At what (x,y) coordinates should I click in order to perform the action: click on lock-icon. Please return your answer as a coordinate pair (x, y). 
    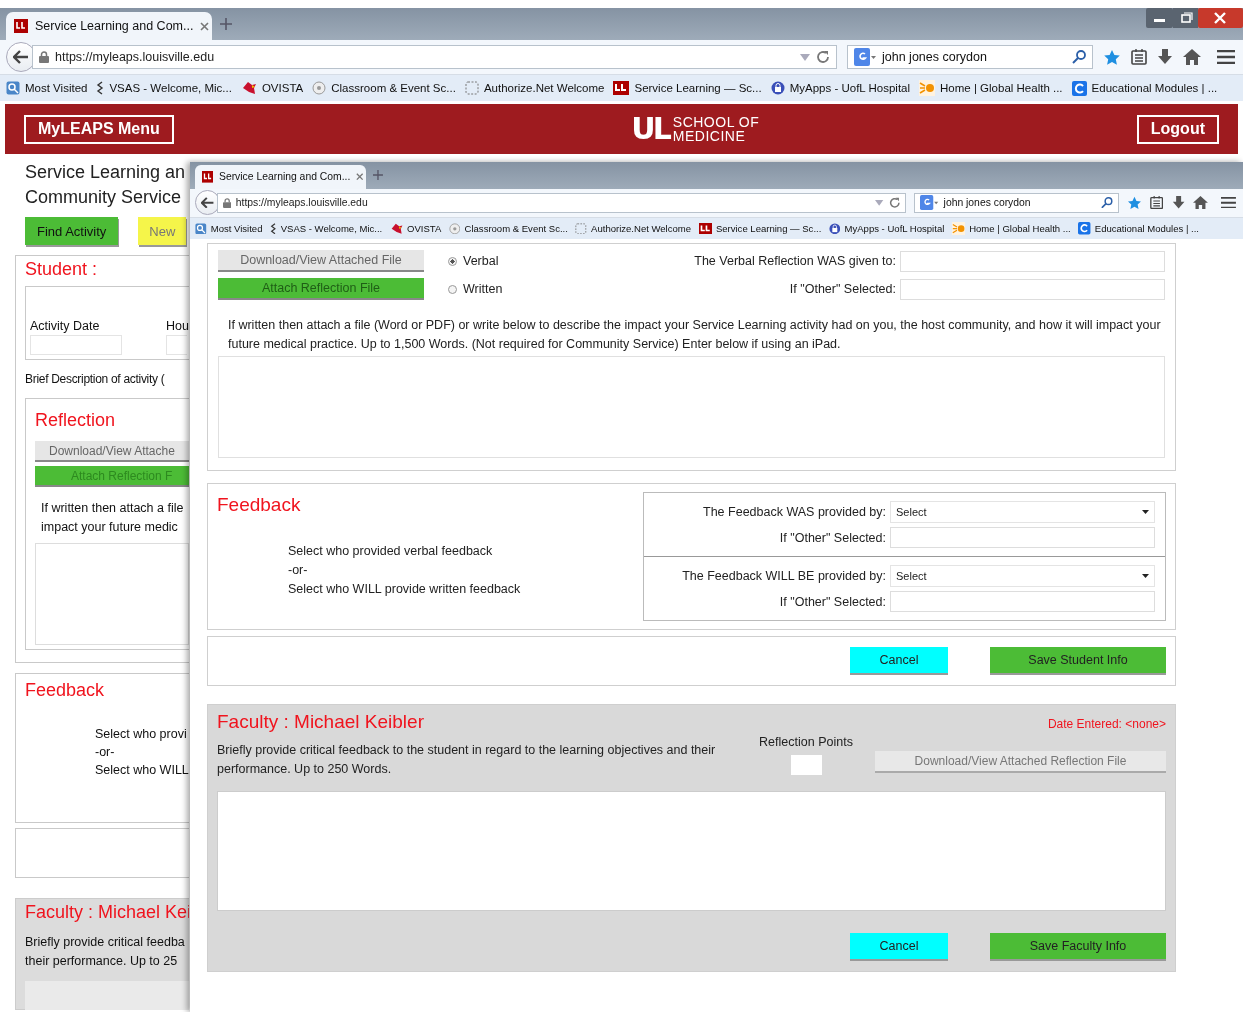
    Looking at the image, I should click on (226, 202).